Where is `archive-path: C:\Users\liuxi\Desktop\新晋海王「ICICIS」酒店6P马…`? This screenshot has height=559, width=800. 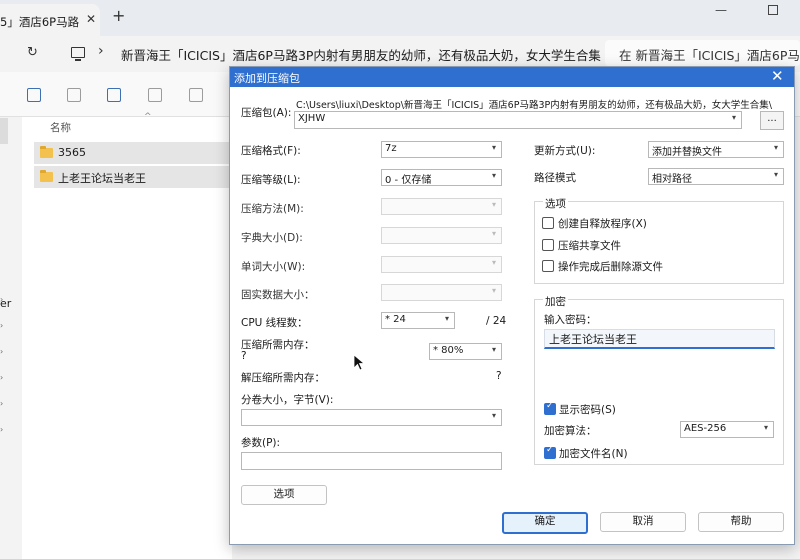 archive-path: C:\Users\liuxi\Desktop\新晋海王「ICICIS」酒店6P马… is located at coordinates (534, 105).